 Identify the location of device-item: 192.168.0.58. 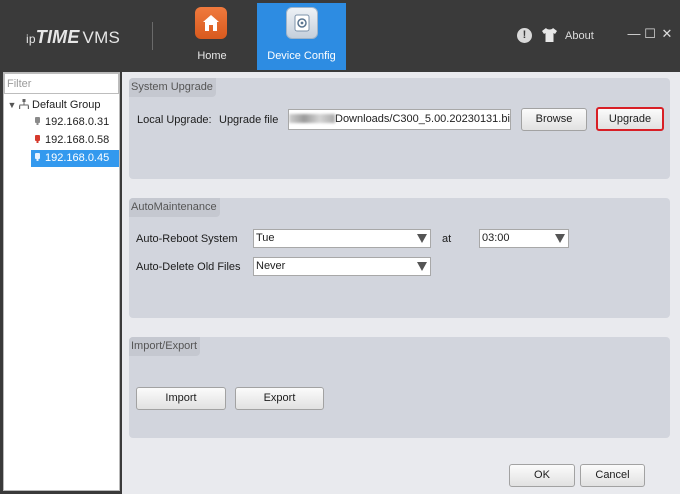
(75, 140).